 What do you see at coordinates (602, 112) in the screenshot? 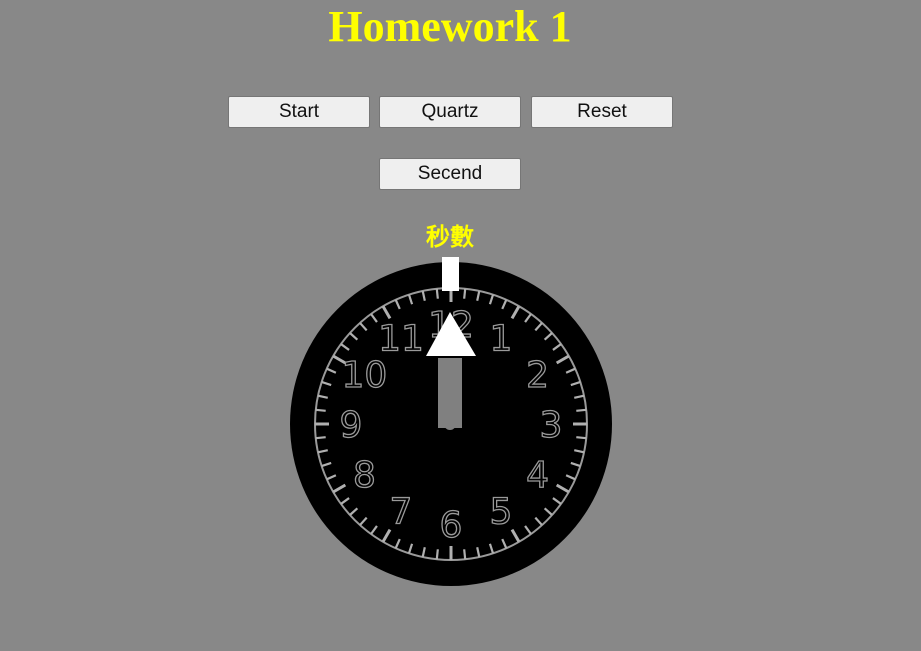
I see `reset-button: Reset` at bounding box center [602, 112].